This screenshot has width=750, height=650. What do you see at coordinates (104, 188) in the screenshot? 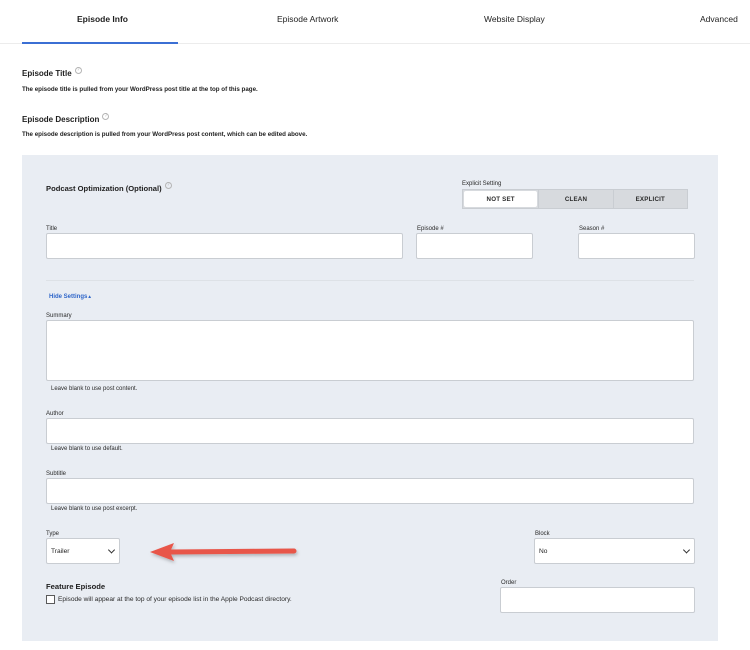
I see `podcast-optimization-title: Podcast Optimization (Optional)` at bounding box center [104, 188].